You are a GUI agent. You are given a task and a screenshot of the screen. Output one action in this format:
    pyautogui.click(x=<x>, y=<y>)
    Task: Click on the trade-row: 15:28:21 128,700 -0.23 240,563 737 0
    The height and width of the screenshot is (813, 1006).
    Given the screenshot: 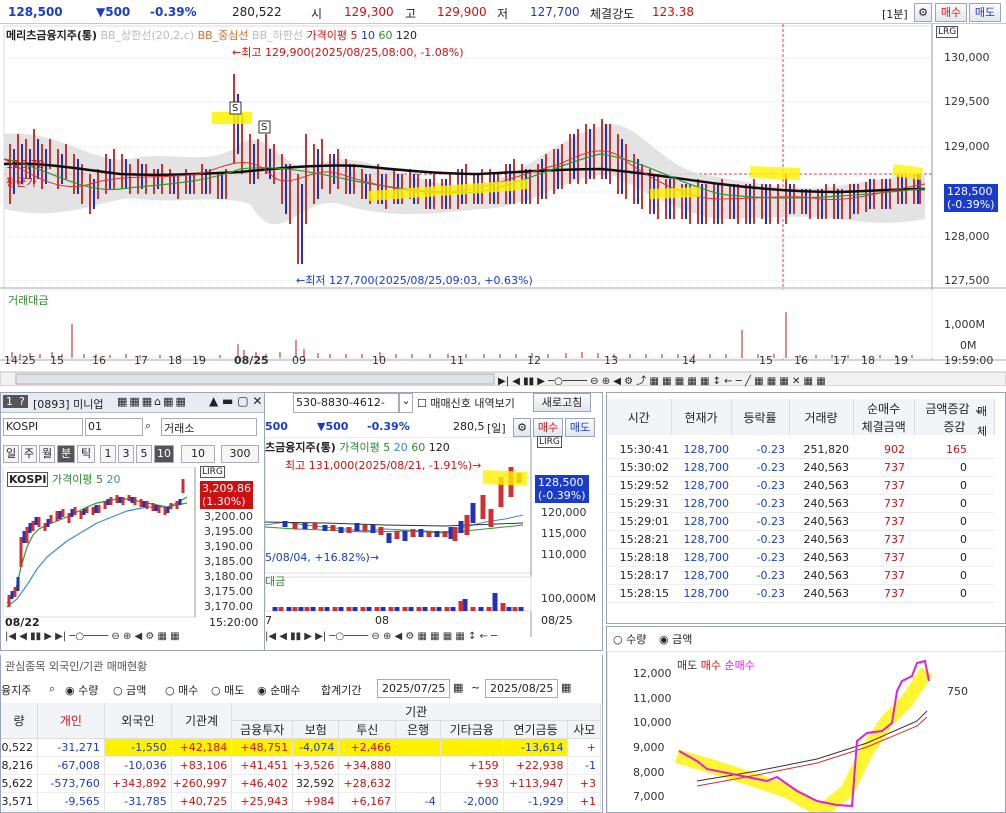 What is the action you would take?
    pyautogui.click(x=801, y=540)
    